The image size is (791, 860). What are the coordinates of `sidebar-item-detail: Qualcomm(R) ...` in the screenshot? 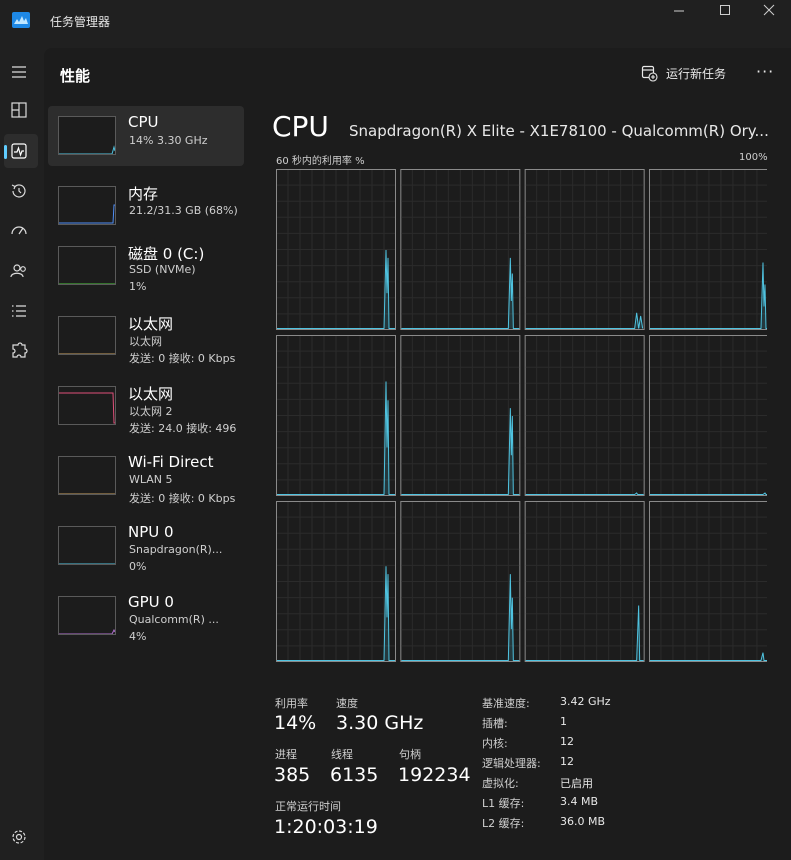 It's located at (174, 619).